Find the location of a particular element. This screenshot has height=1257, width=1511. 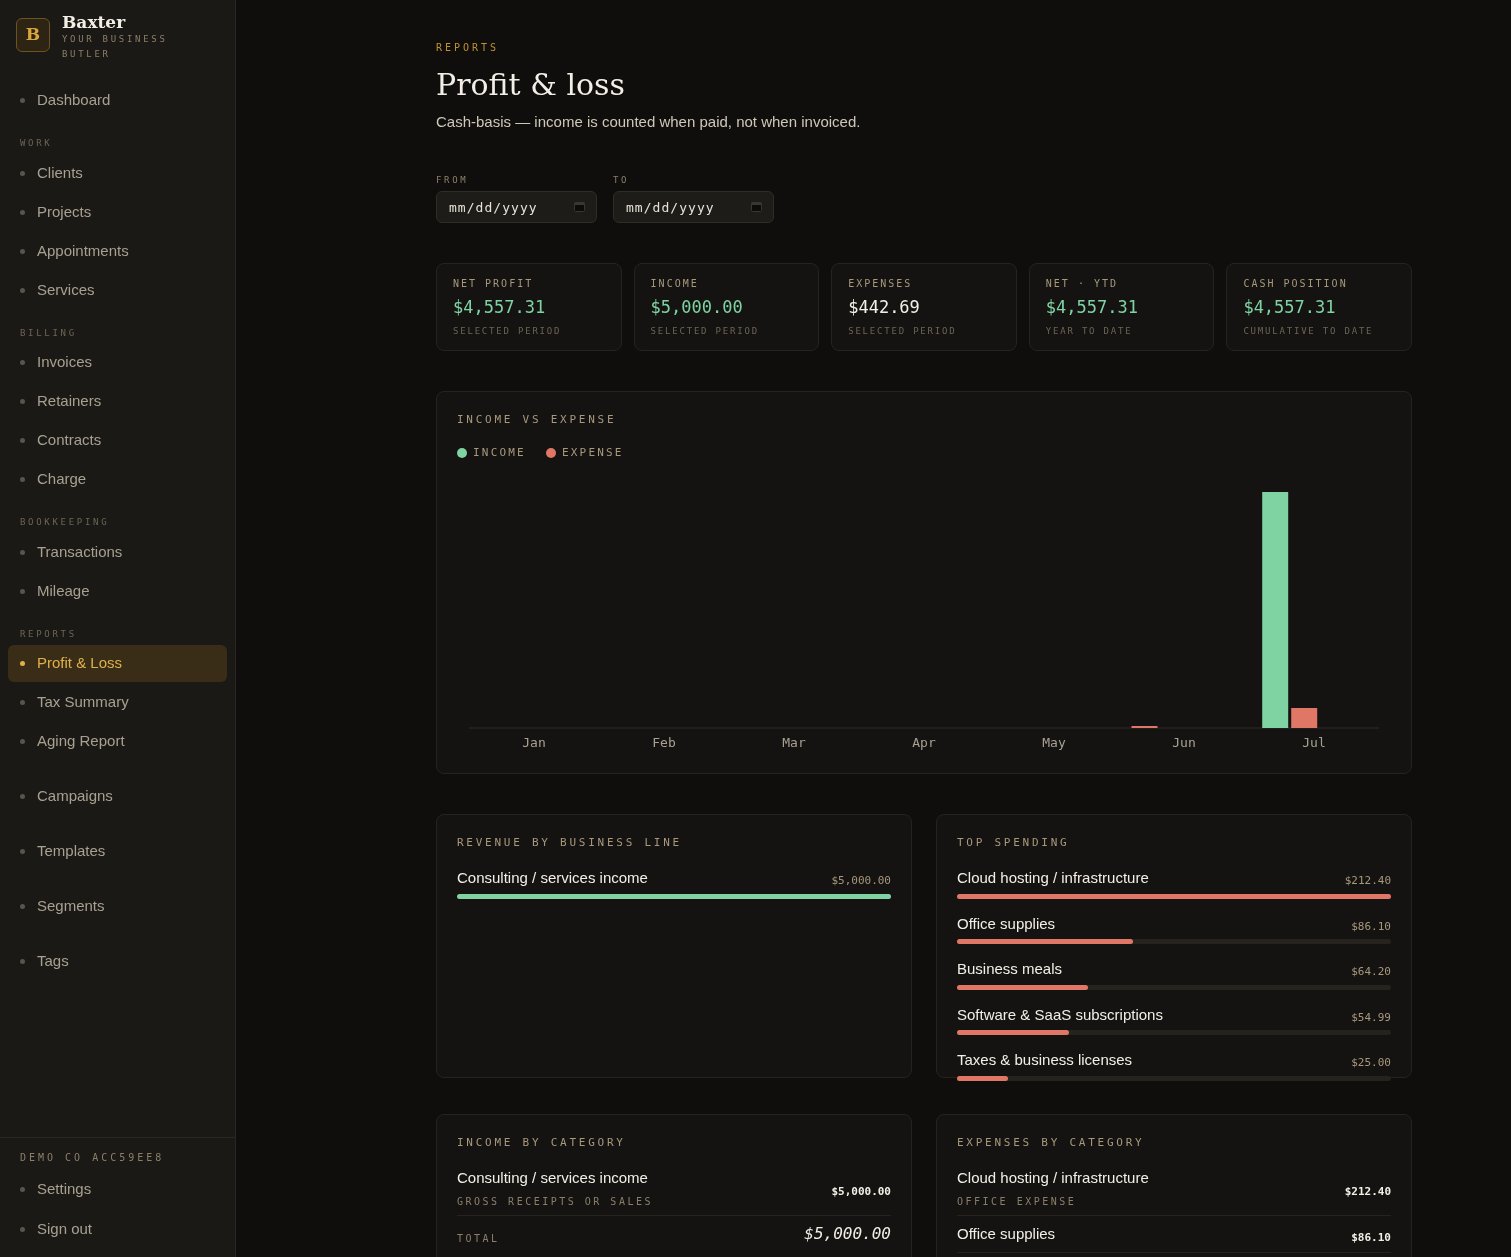

stat-label: EXPENSES is located at coordinates (881, 284).